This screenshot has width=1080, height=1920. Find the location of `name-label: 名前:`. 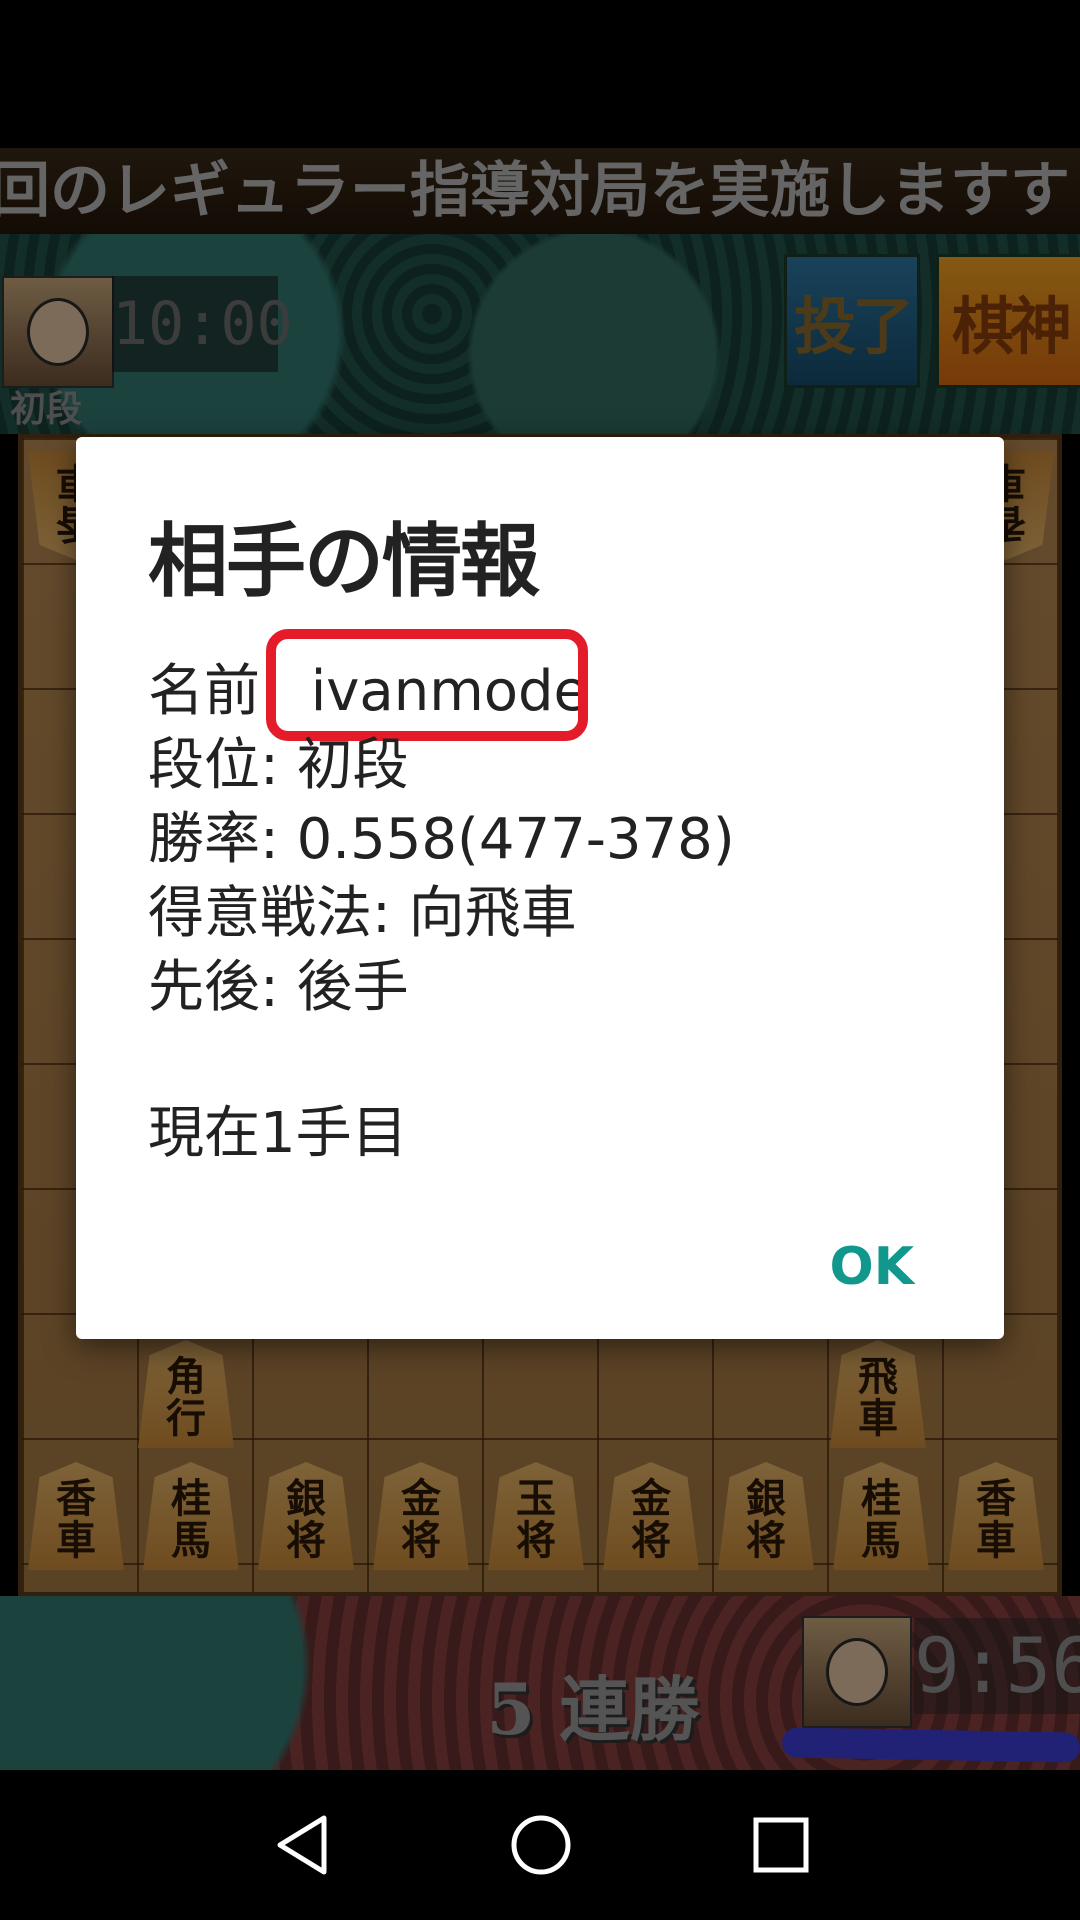

name-label: 名前: is located at coordinates (213, 691).